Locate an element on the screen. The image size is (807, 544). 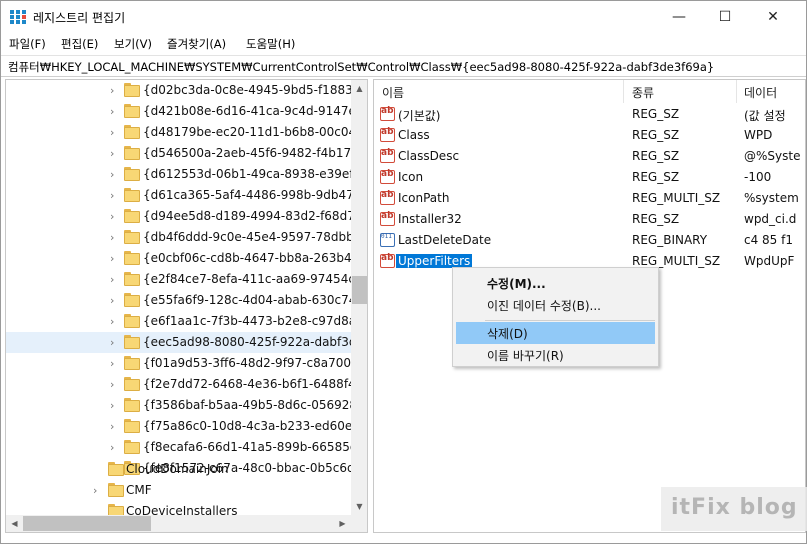
minimize-button: — is located at coordinates (679, 17).